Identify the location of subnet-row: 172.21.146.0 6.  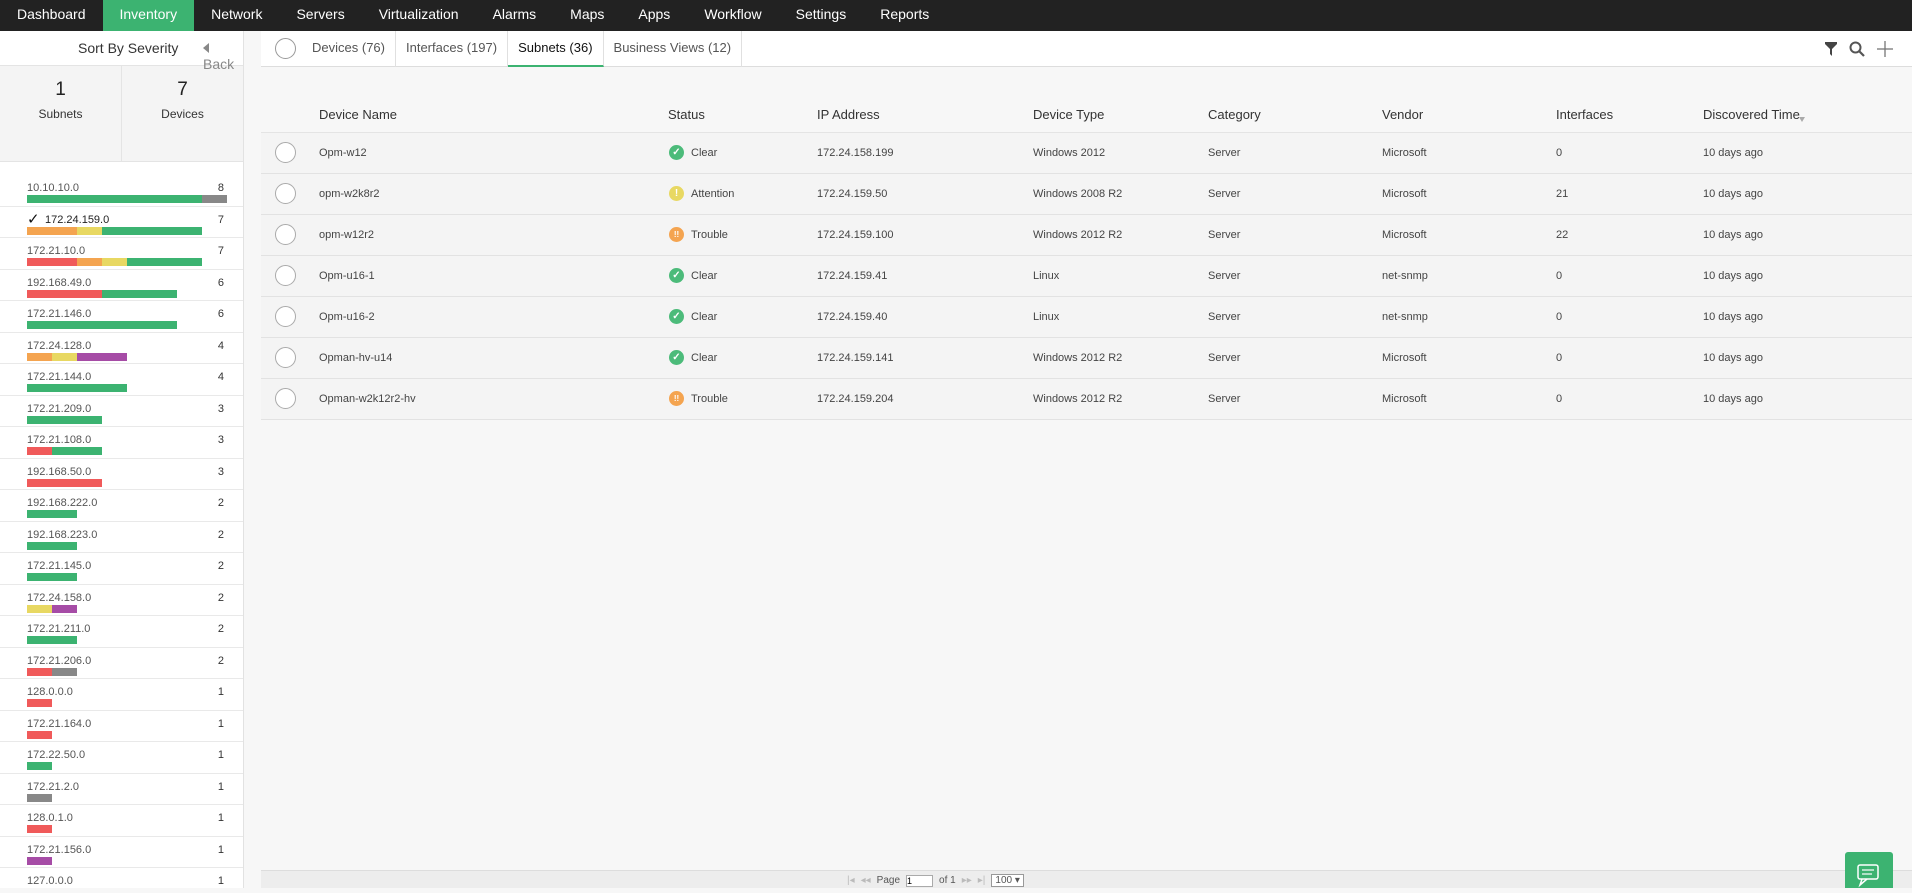
(121, 317).